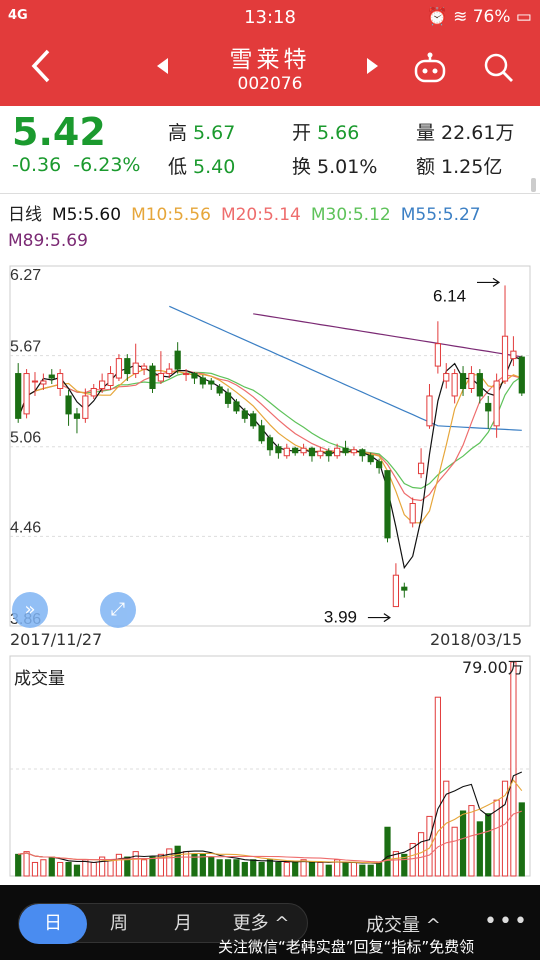 Image resolution: width=540 pixels, height=960 pixels. Describe the element at coordinates (48, 241) in the screenshot. I see `ma89-label: M89:5.69` at that location.